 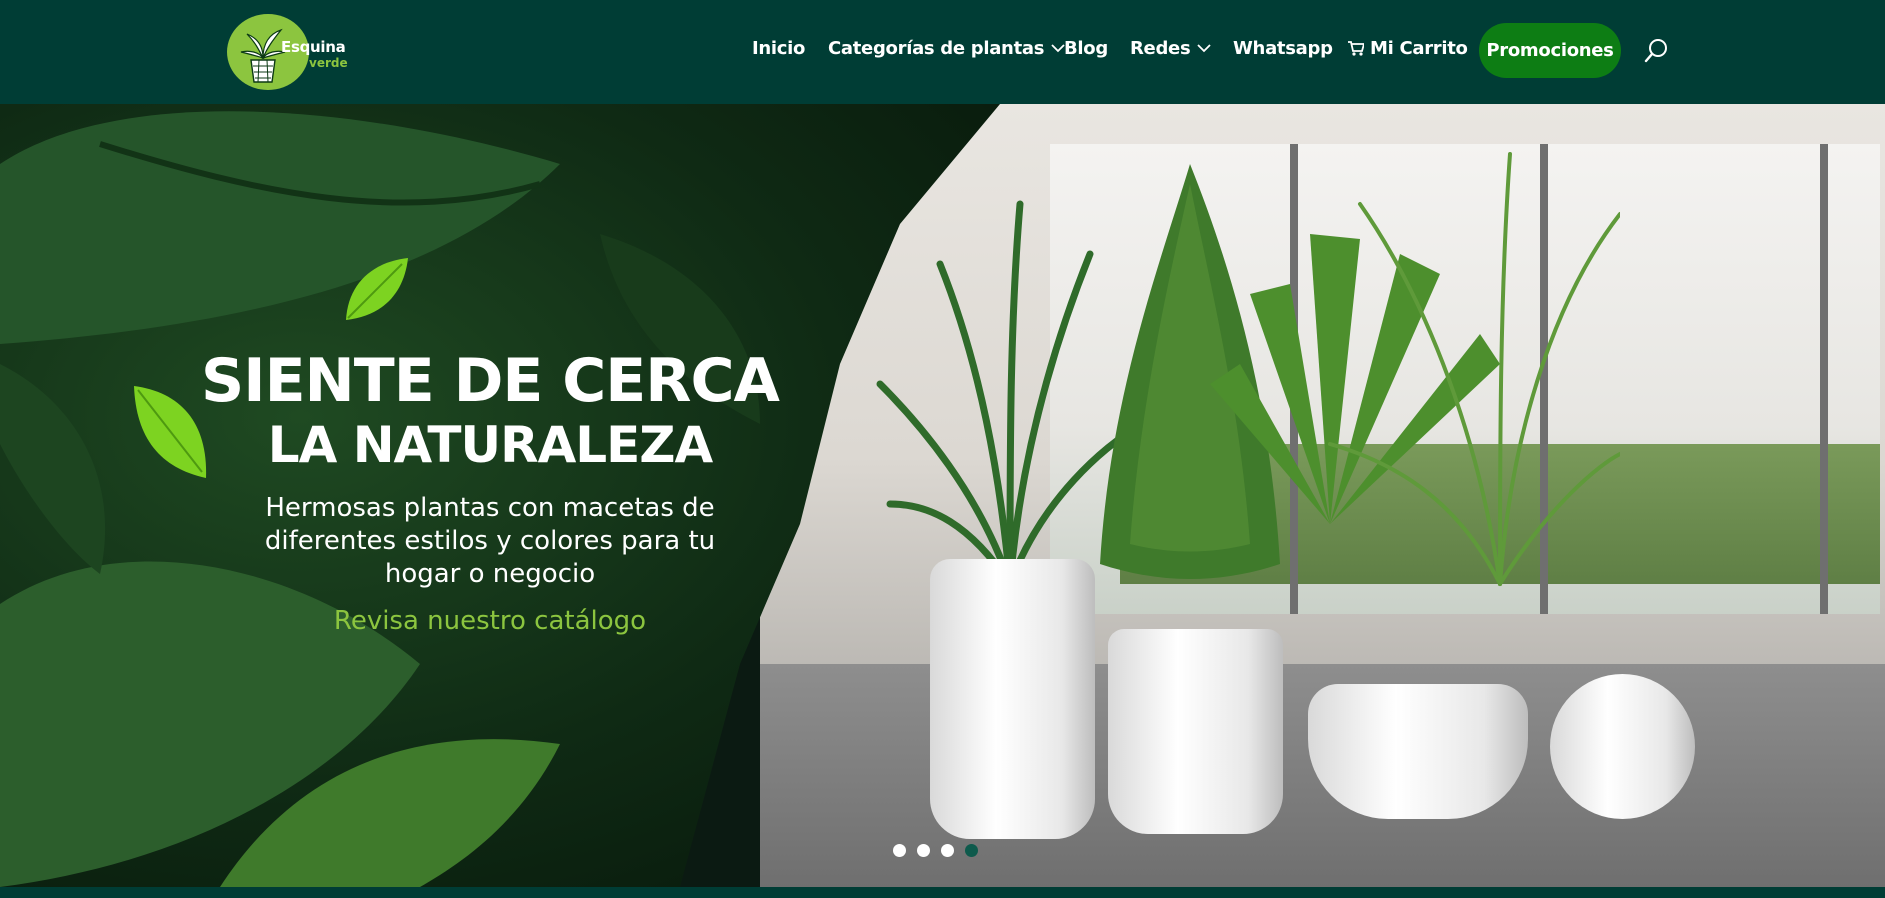 I want to click on nav-redes: Redes, so click(x=1171, y=48).